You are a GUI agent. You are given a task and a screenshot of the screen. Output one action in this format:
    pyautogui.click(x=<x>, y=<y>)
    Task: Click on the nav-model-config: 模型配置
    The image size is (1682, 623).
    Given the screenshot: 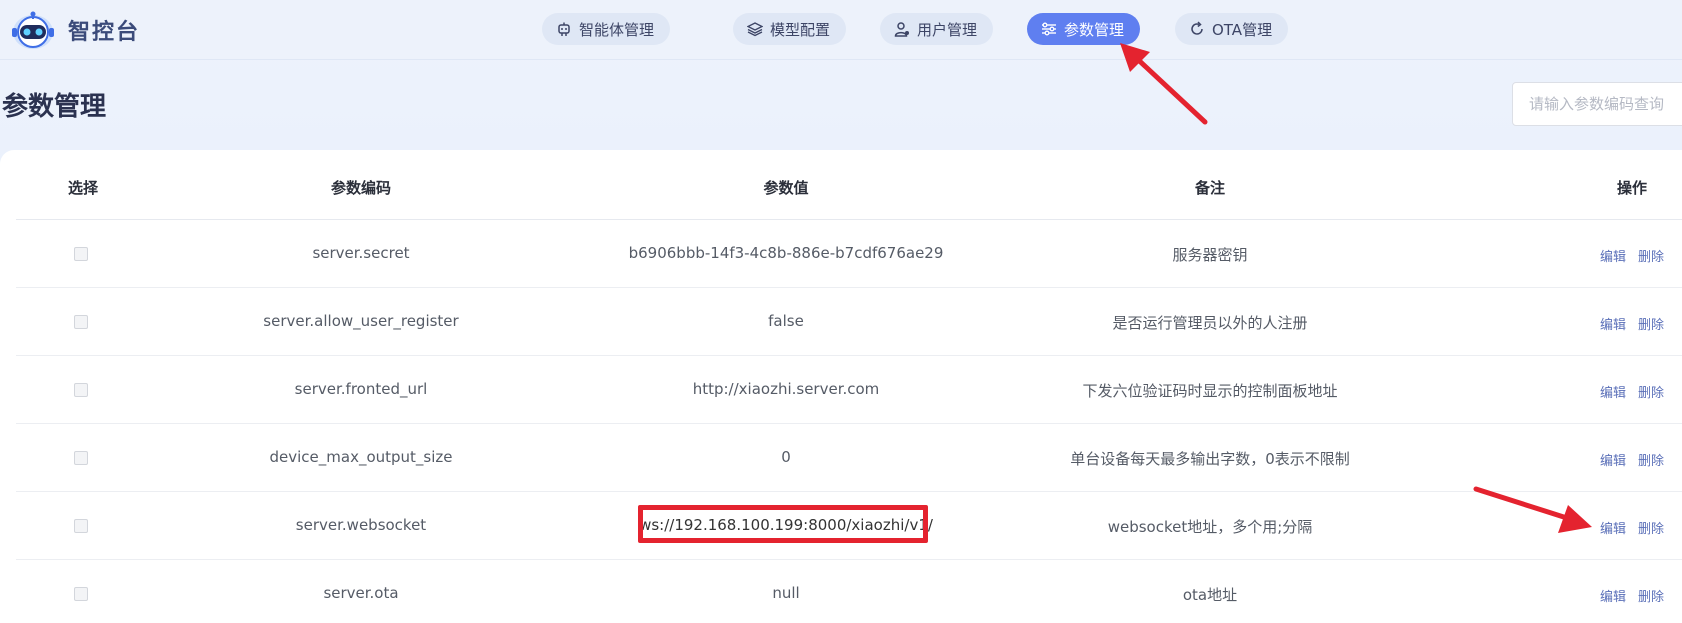 What is the action you would take?
    pyautogui.click(x=790, y=29)
    